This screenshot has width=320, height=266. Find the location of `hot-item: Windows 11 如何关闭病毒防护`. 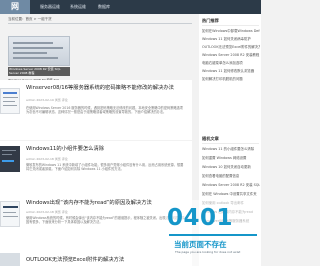

hot-item: Windows 11 如何关闭病毒防护 is located at coordinates (231, 38).